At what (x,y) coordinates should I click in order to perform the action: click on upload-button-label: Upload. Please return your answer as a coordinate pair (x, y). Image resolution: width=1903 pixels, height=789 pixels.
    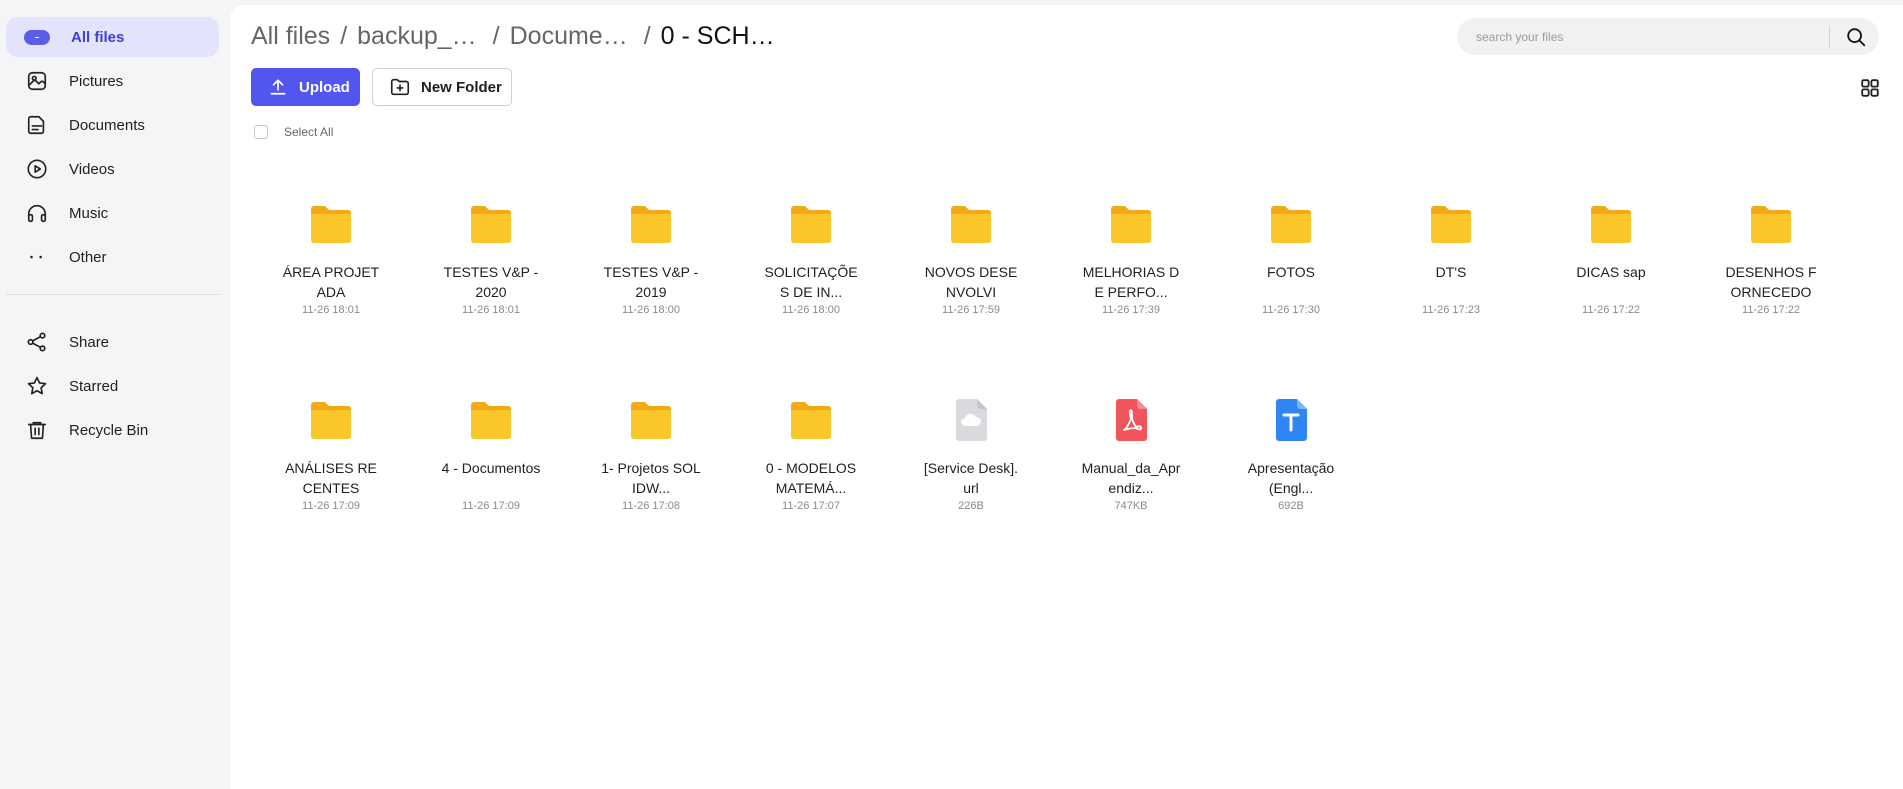
    Looking at the image, I should click on (324, 87).